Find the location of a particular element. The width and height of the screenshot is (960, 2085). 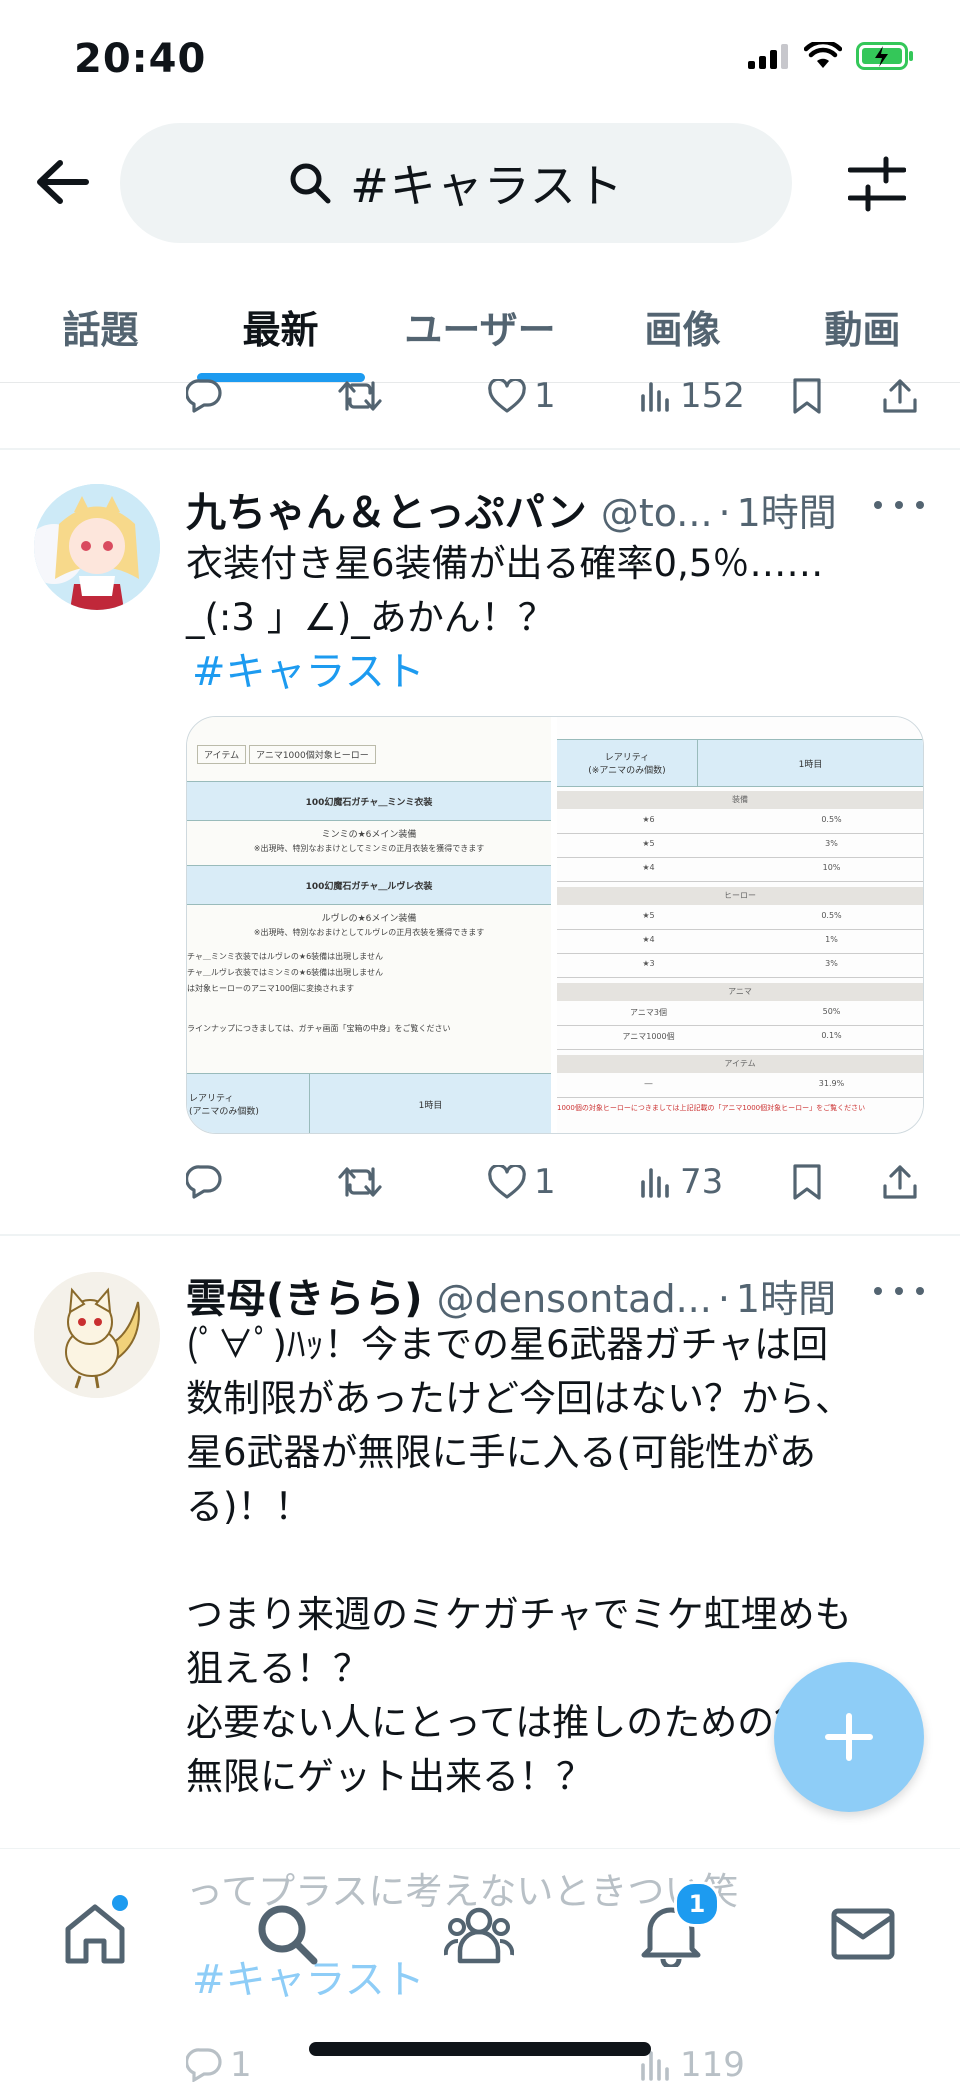

status-icons is located at coordinates (831, 56).